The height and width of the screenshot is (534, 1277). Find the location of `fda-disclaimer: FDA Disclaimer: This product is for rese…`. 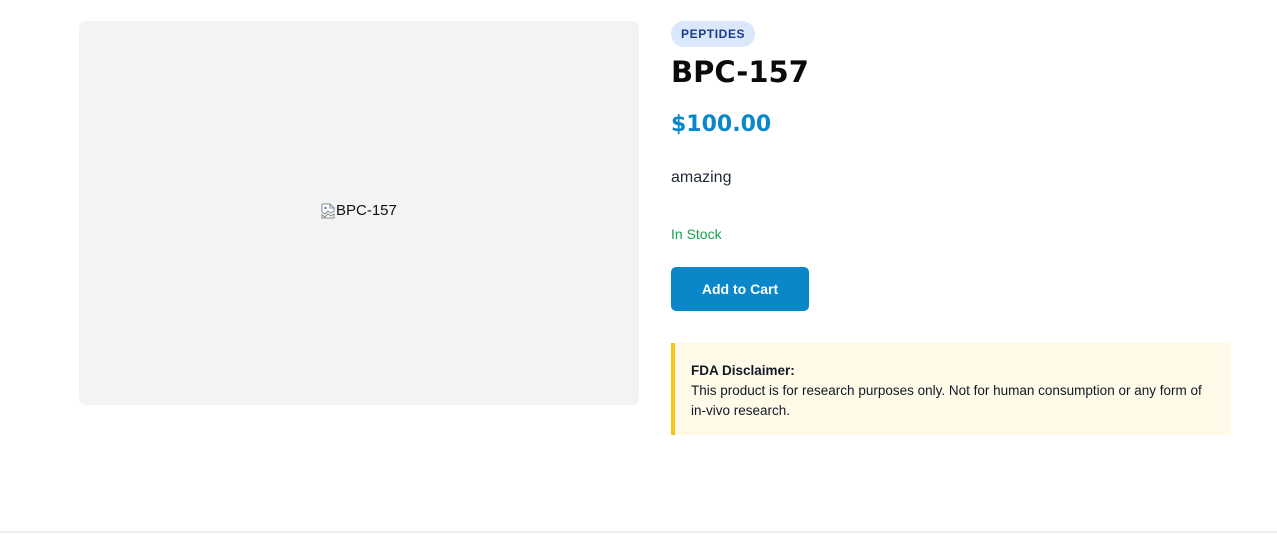

fda-disclaimer: FDA Disclaimer: This product is for rese… is located at coordinates (951, 389).